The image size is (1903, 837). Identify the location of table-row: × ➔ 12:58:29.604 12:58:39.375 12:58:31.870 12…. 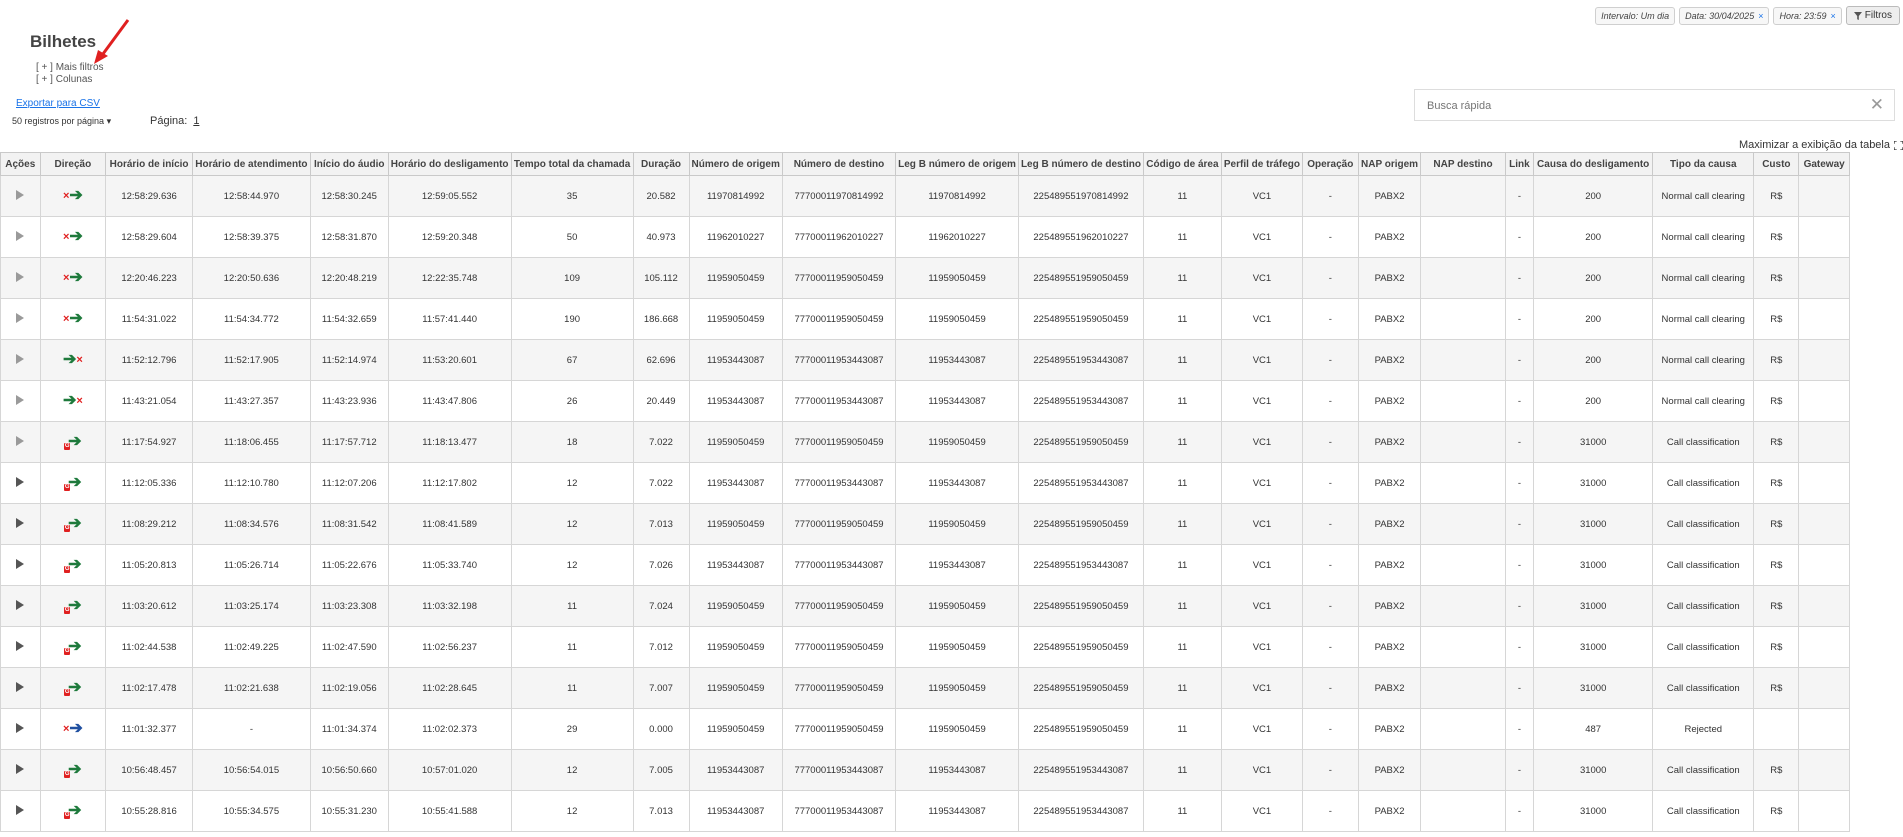
(925, 237).